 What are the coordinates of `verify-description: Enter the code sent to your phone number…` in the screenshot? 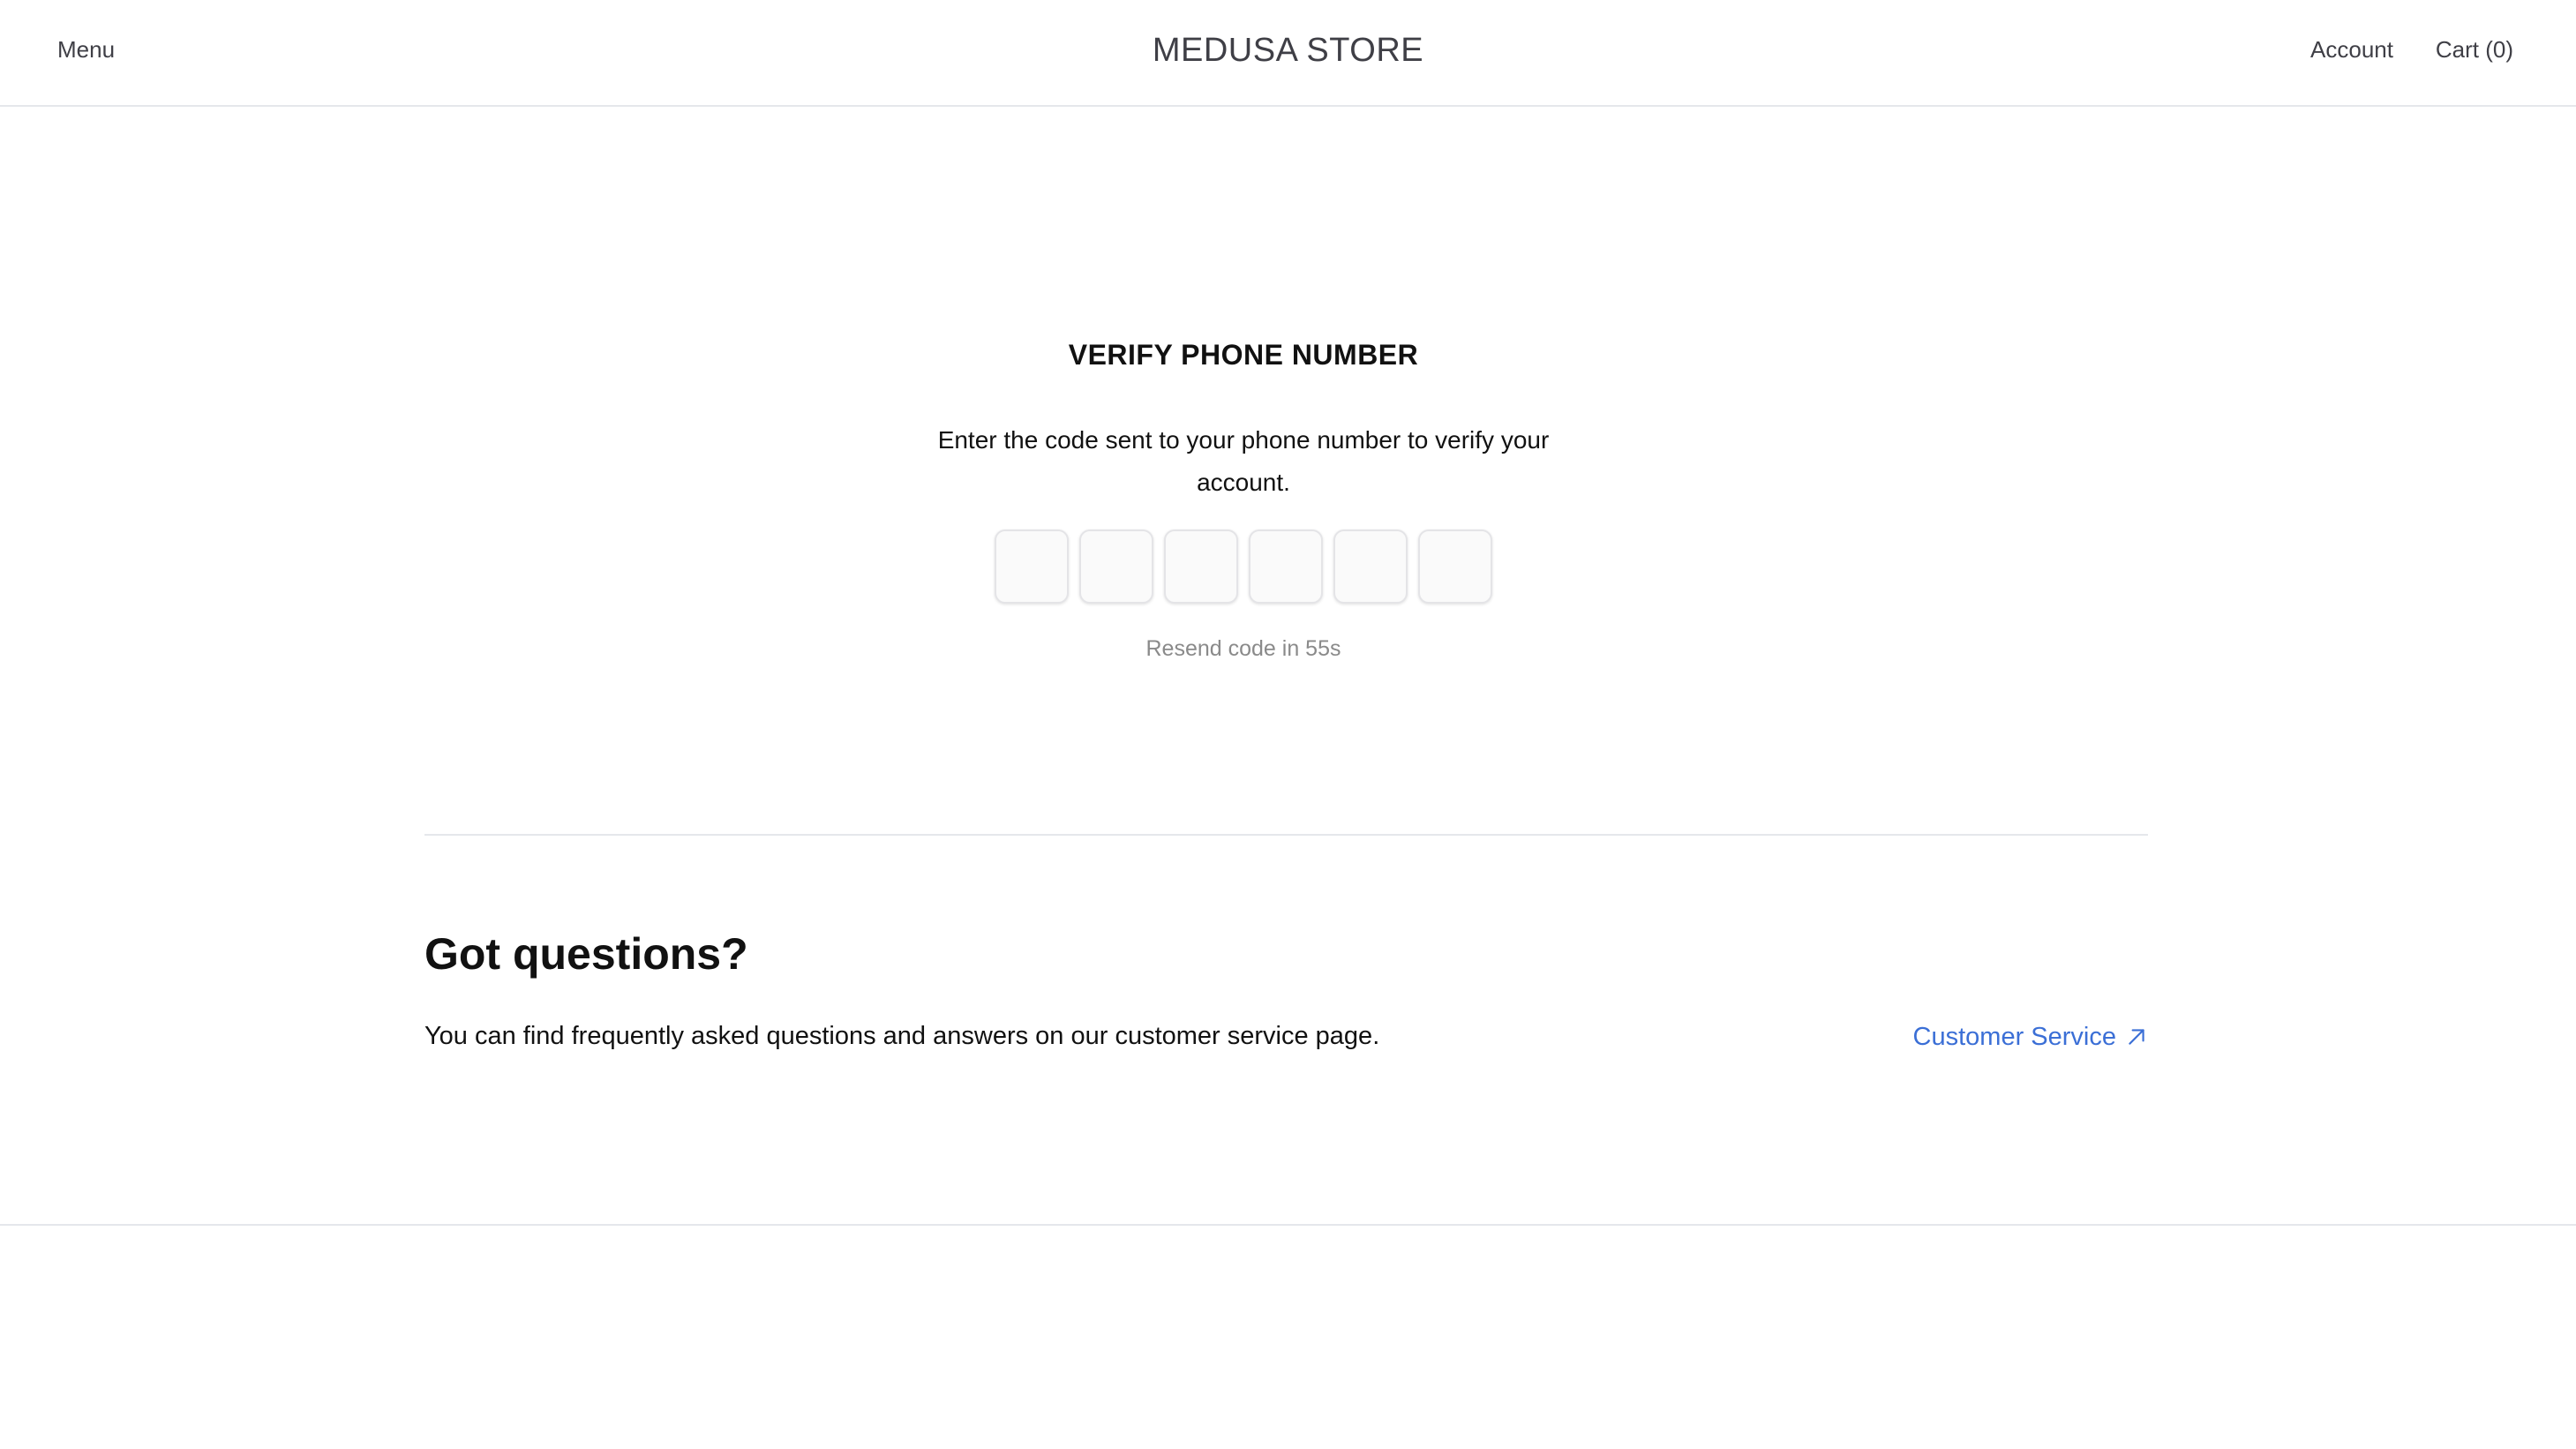 It's located at (1243, 461).